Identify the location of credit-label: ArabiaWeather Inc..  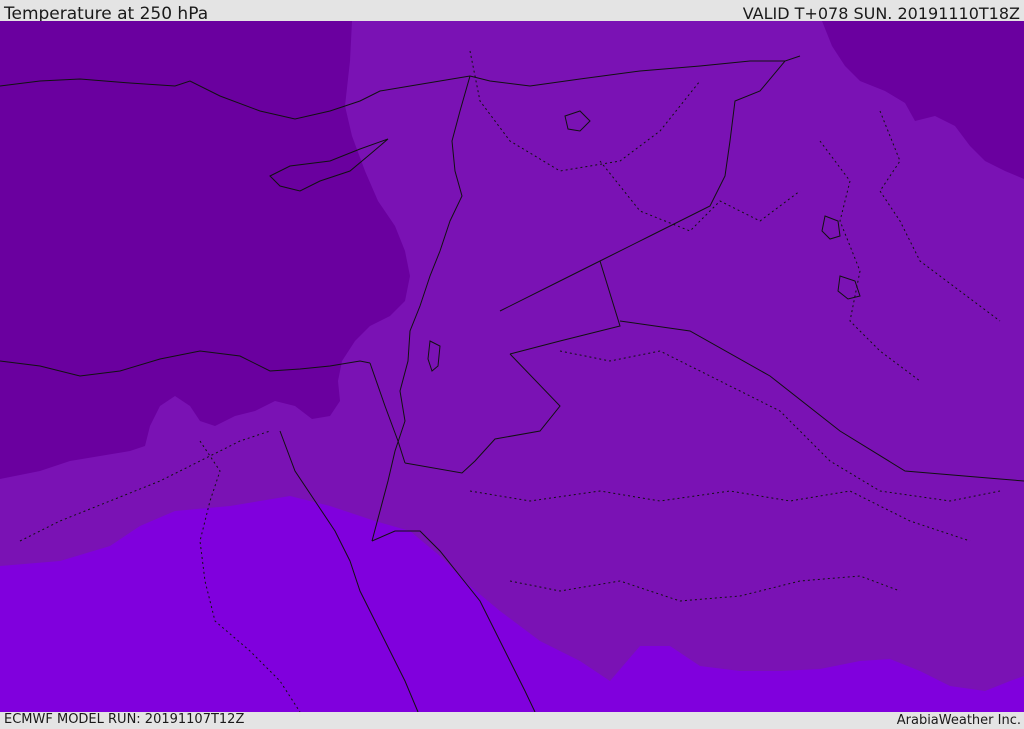
(958, 720).